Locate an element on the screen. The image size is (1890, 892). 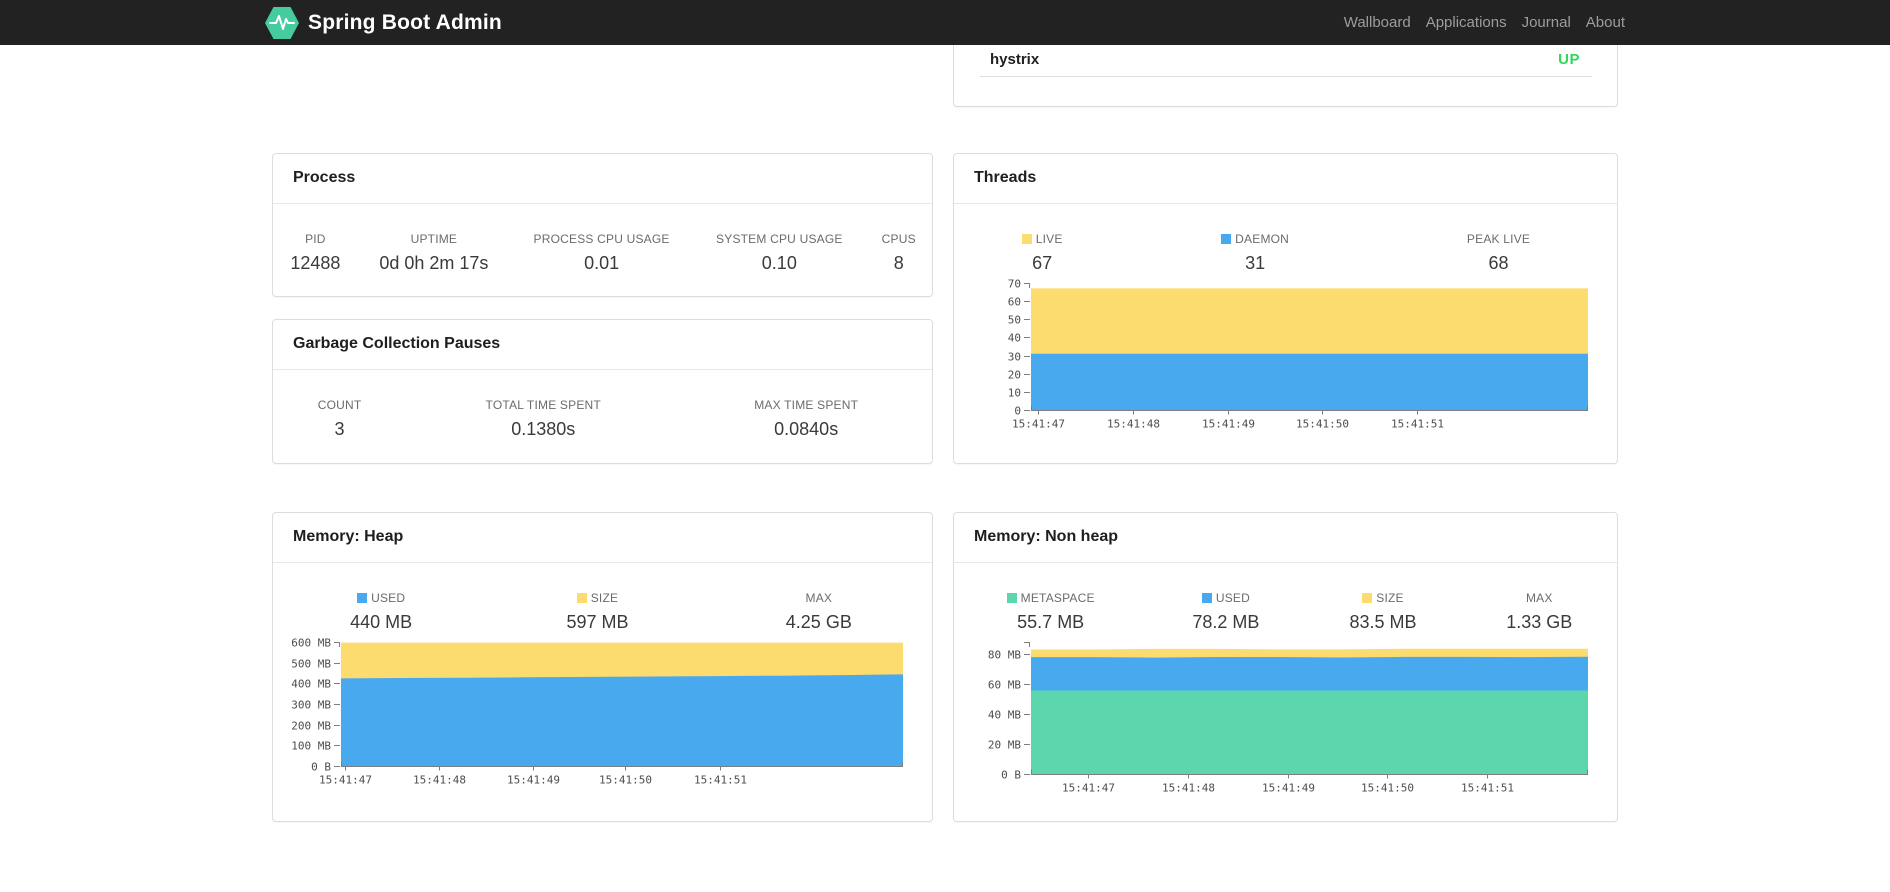
metric-label: PEAK LIVE is located at coordinates (1498, 239).